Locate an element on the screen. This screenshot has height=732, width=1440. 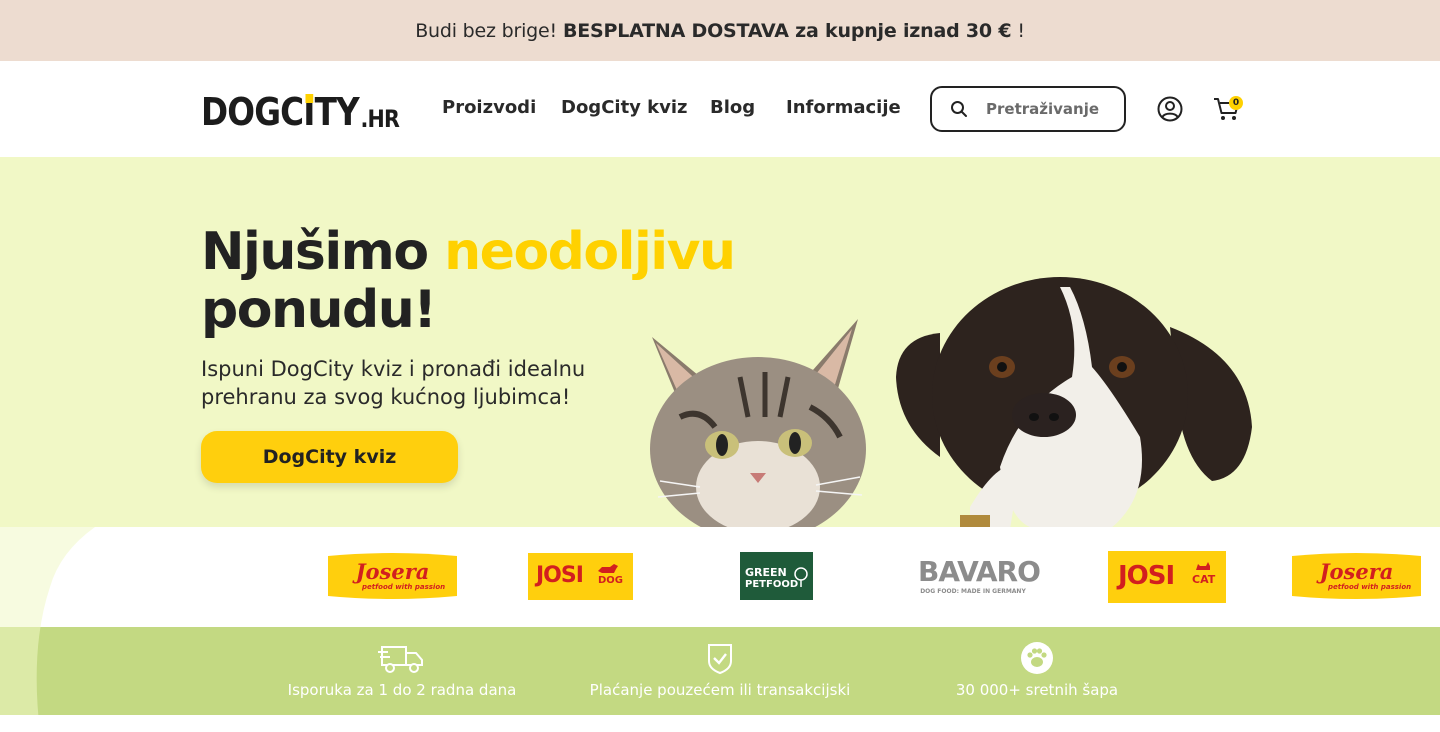
benefit-delivery-text: Isporuka za 1 do 2 radna dana is located at coordinates (402, 690).